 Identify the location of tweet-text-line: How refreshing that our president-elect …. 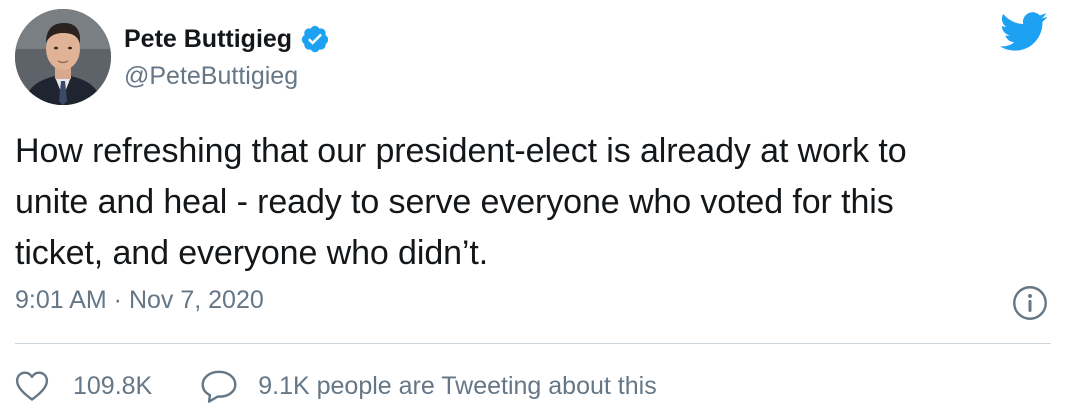
(461, 151).